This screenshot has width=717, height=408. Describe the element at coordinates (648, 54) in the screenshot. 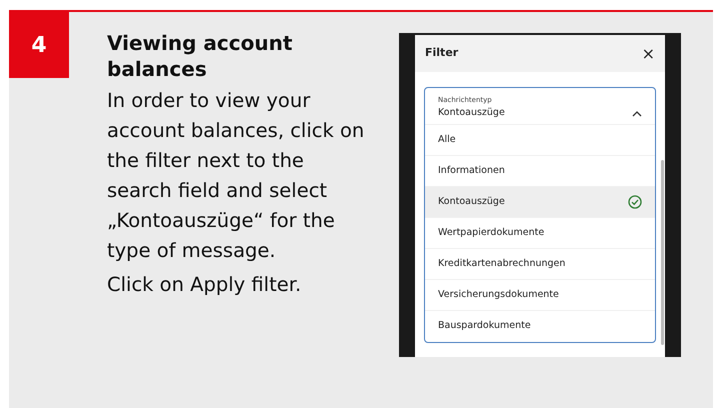

I see `close-button: ×` at that location.